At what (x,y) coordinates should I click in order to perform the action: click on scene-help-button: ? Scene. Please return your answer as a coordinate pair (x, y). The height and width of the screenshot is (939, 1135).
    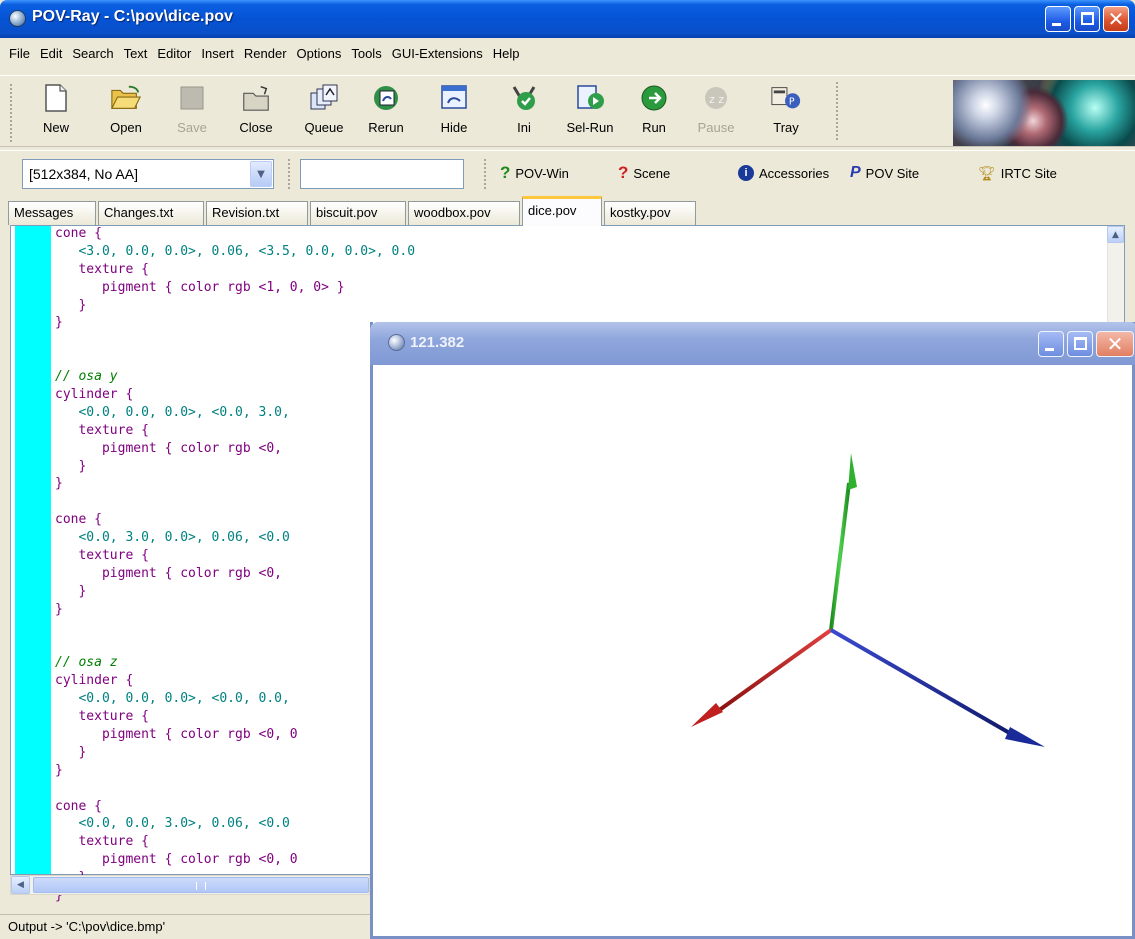
    Looking at the image, I should click on (644, 173).